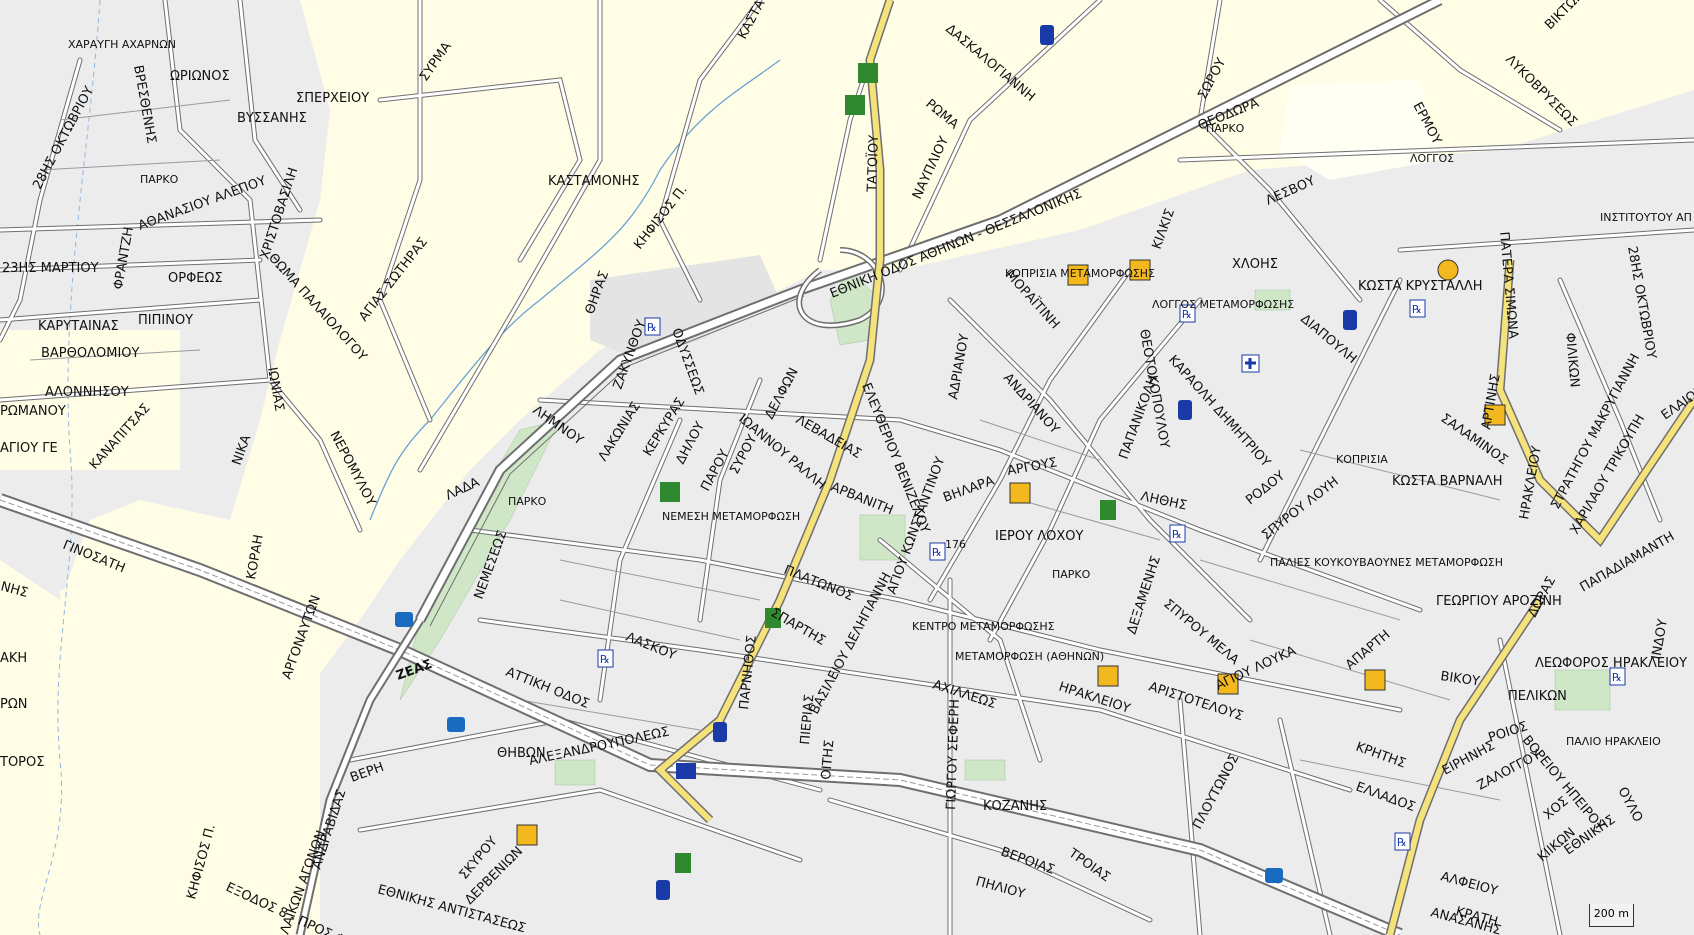 This screenshot has width=1694, height=935. I want to click on place-label: ΛΟΓΓΟΣ, so click(1432, 158).